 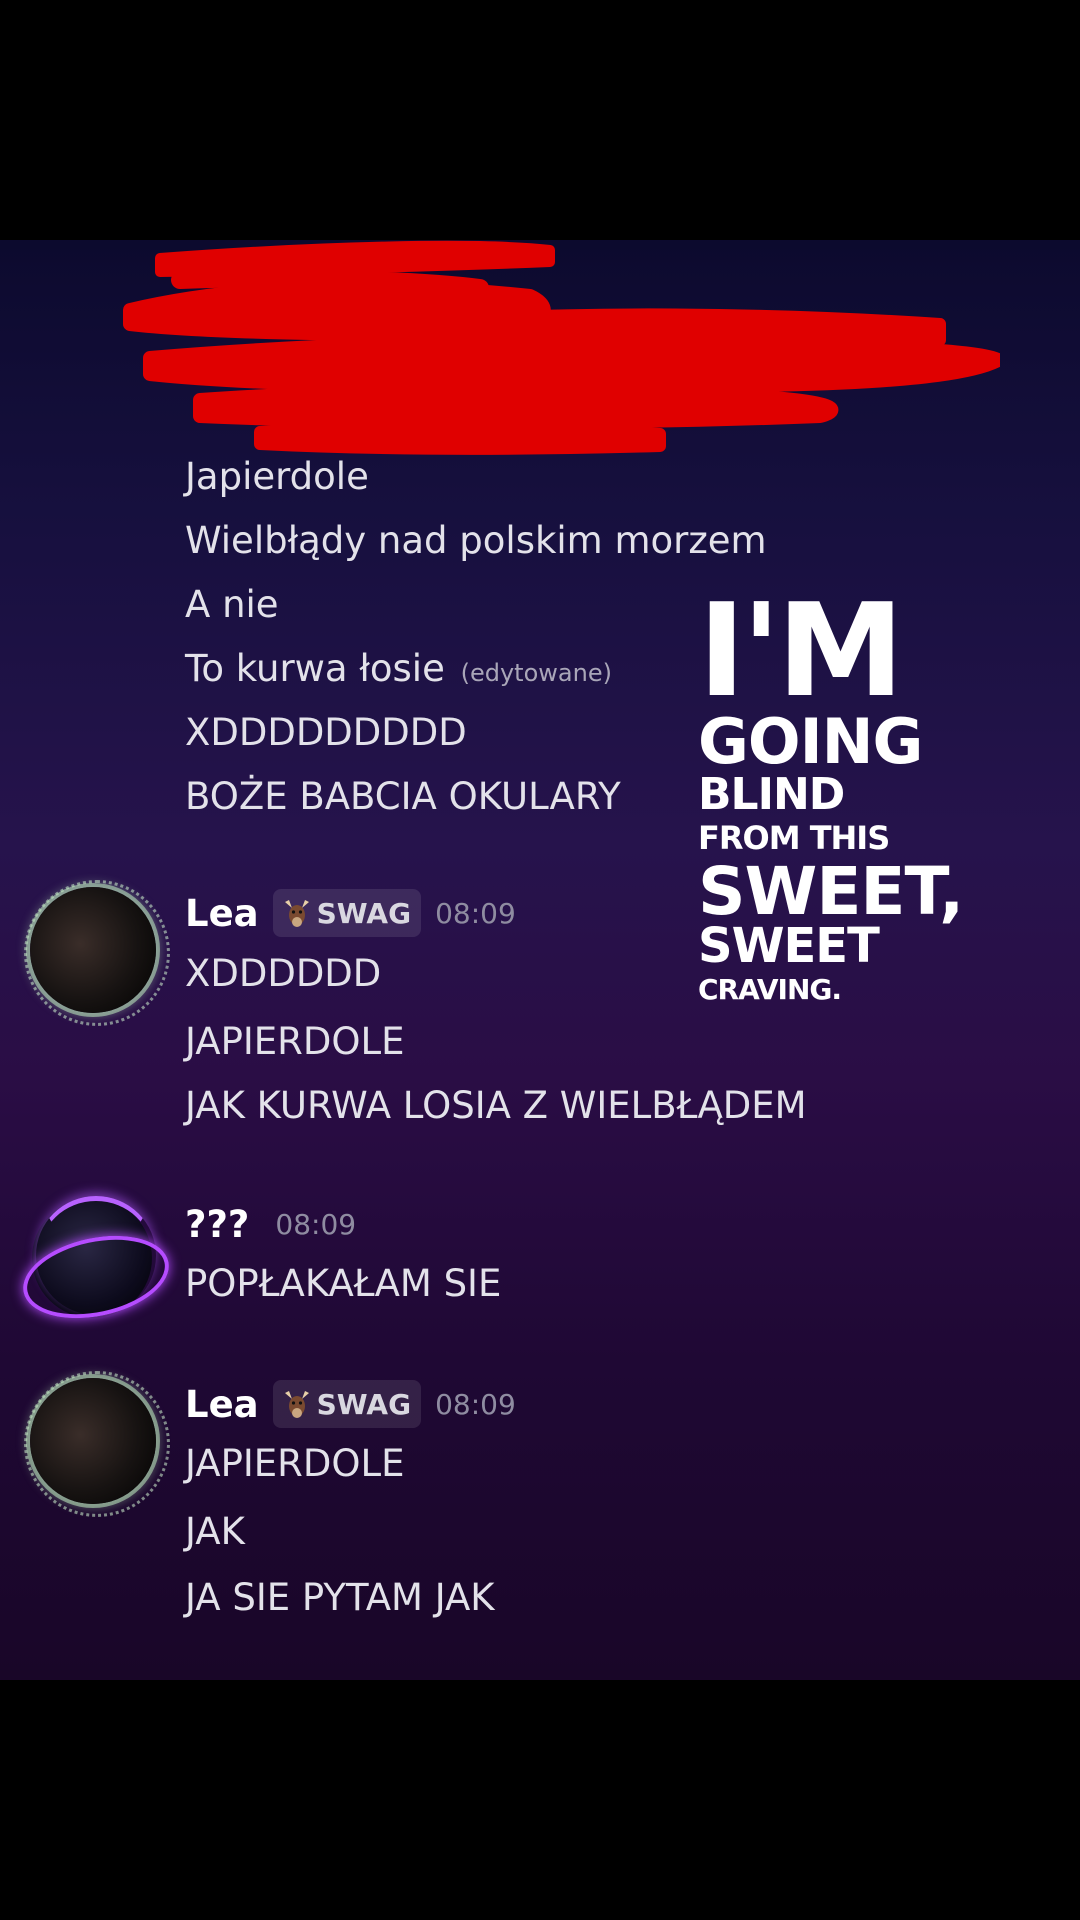 I want to click on message-text: To kurwa łosie, so click(x=315, y=668).